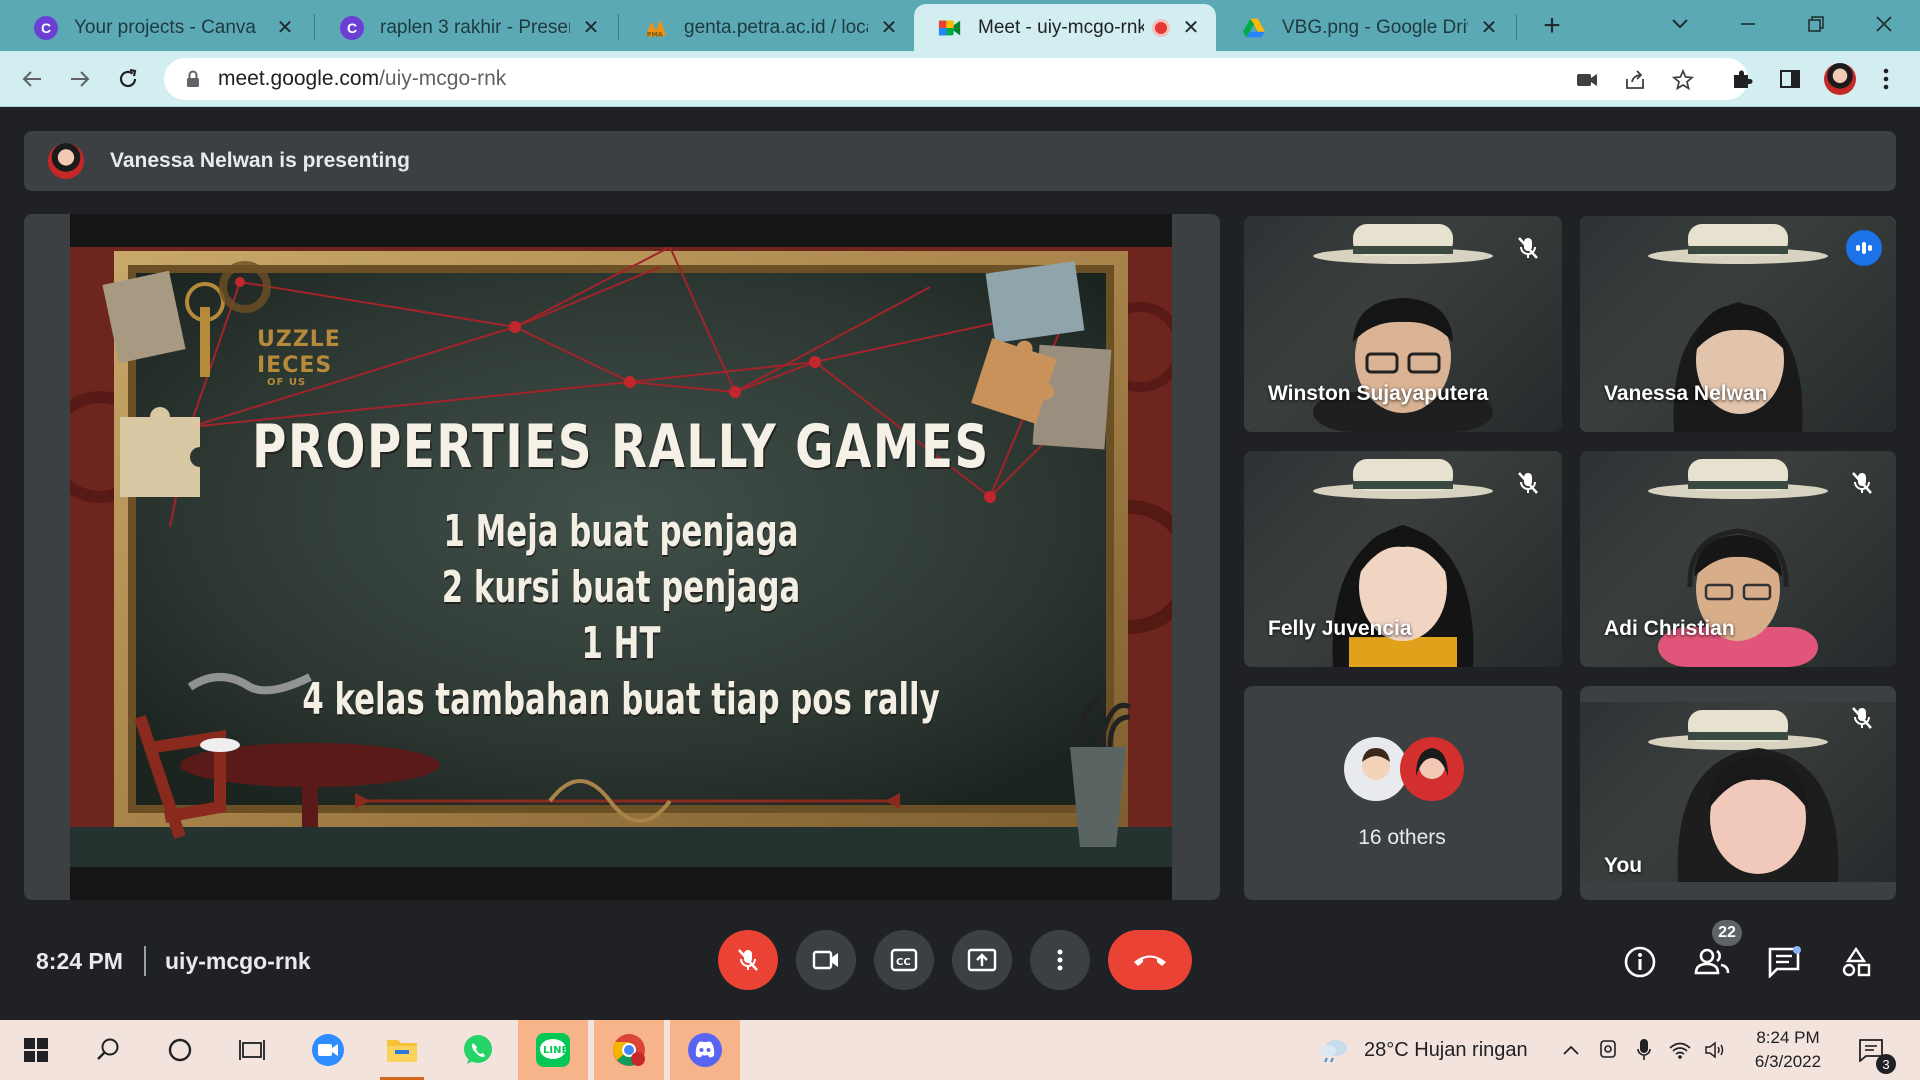 The width and height of the screenshot is (1920, 1080). I want to click on presenting-banner: Vanessa Nelwan is presenting, so click(960, 161).